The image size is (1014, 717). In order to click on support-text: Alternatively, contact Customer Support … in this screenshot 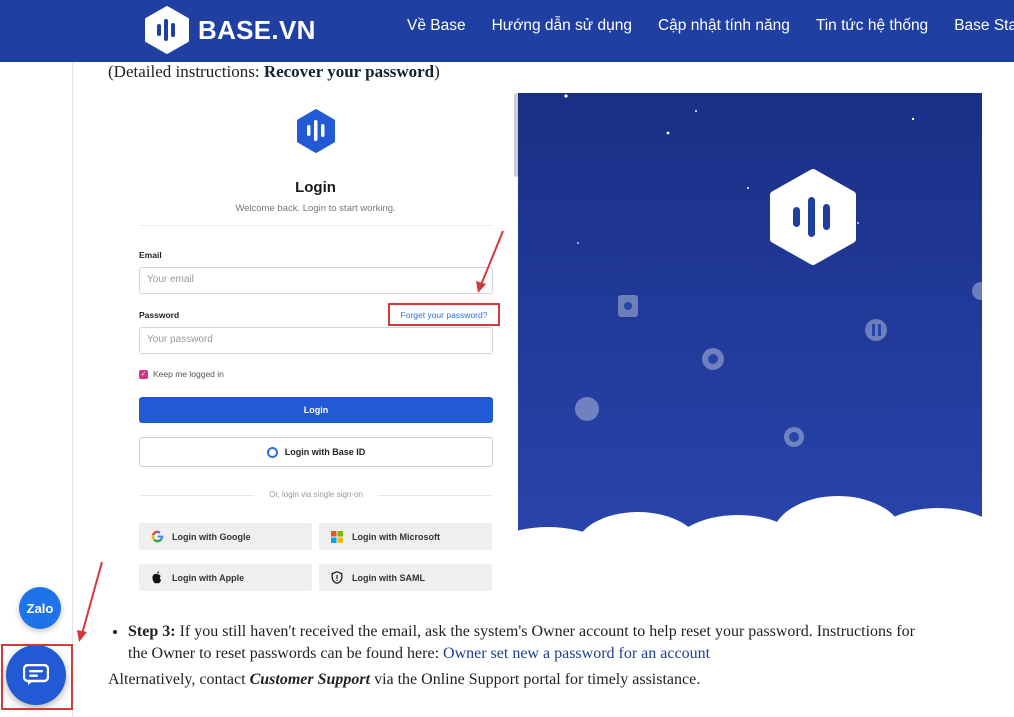, I will do `click(404, 680)`.